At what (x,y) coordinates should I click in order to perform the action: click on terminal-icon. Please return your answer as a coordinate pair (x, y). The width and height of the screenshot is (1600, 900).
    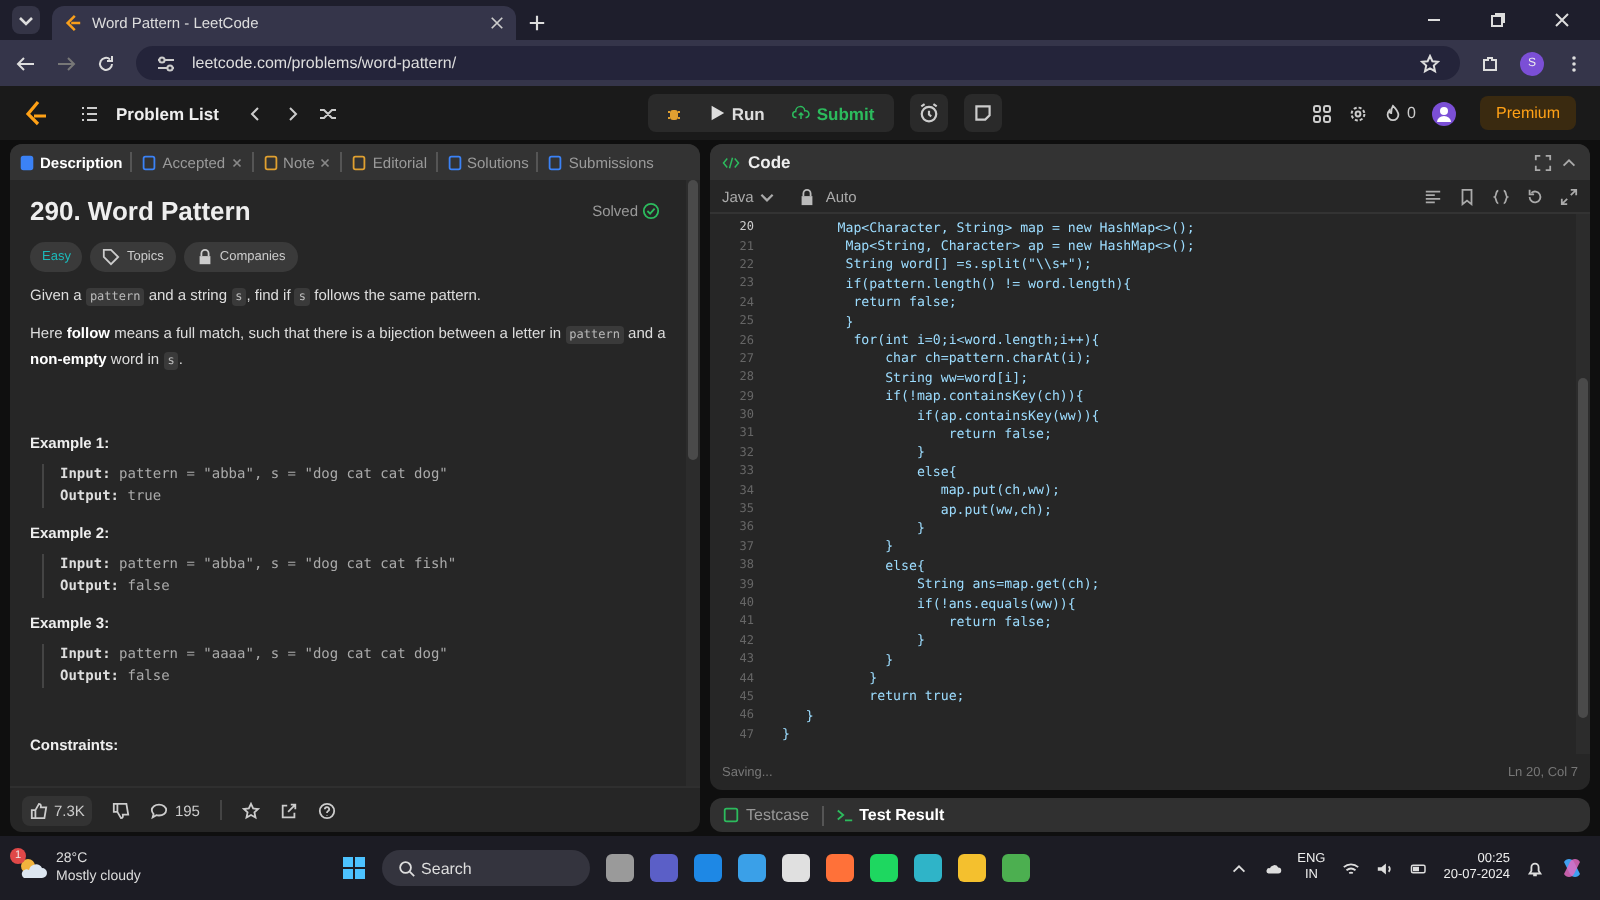
    Looking at the image, I should click on (844, 815).